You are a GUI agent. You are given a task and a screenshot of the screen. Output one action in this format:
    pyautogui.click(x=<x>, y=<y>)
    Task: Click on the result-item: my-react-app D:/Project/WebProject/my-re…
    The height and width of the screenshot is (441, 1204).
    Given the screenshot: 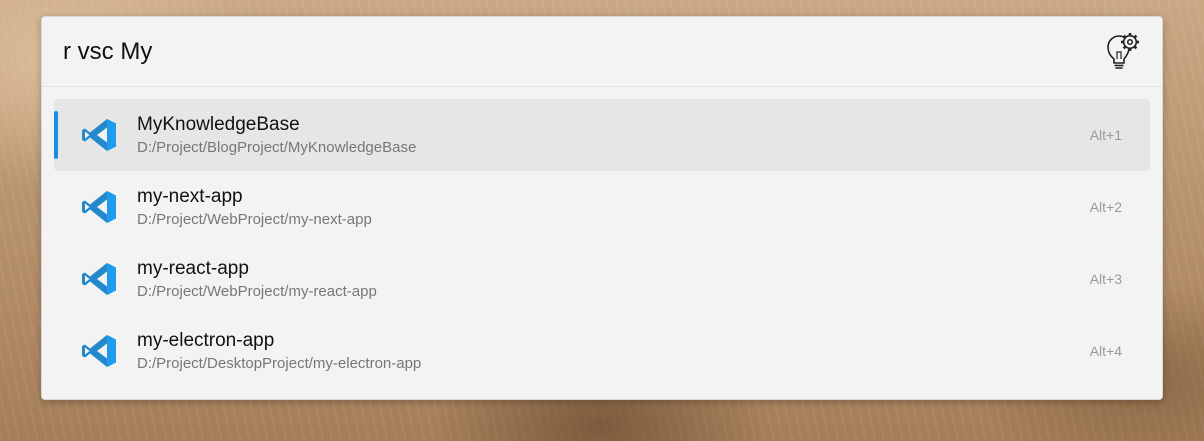 What is the action you would take?
    pyautogui.click(x=602, y=279)
    